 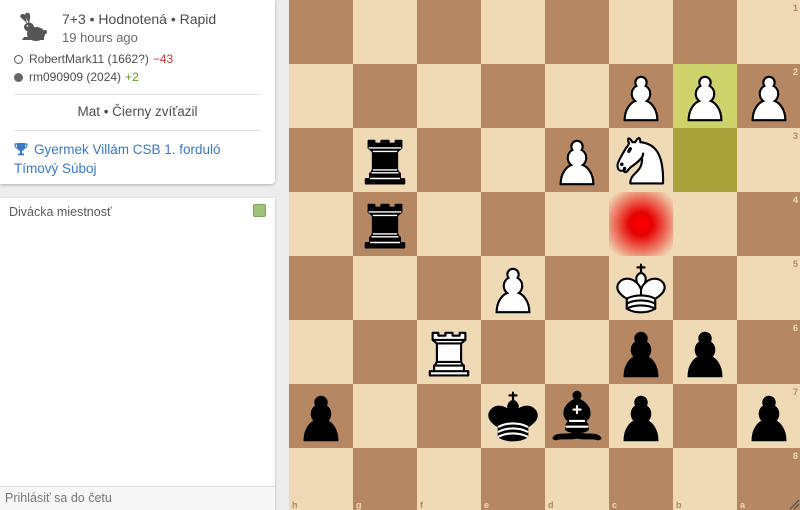 I want to click on black-rating-diff: +2, so click(x=132, y=77).